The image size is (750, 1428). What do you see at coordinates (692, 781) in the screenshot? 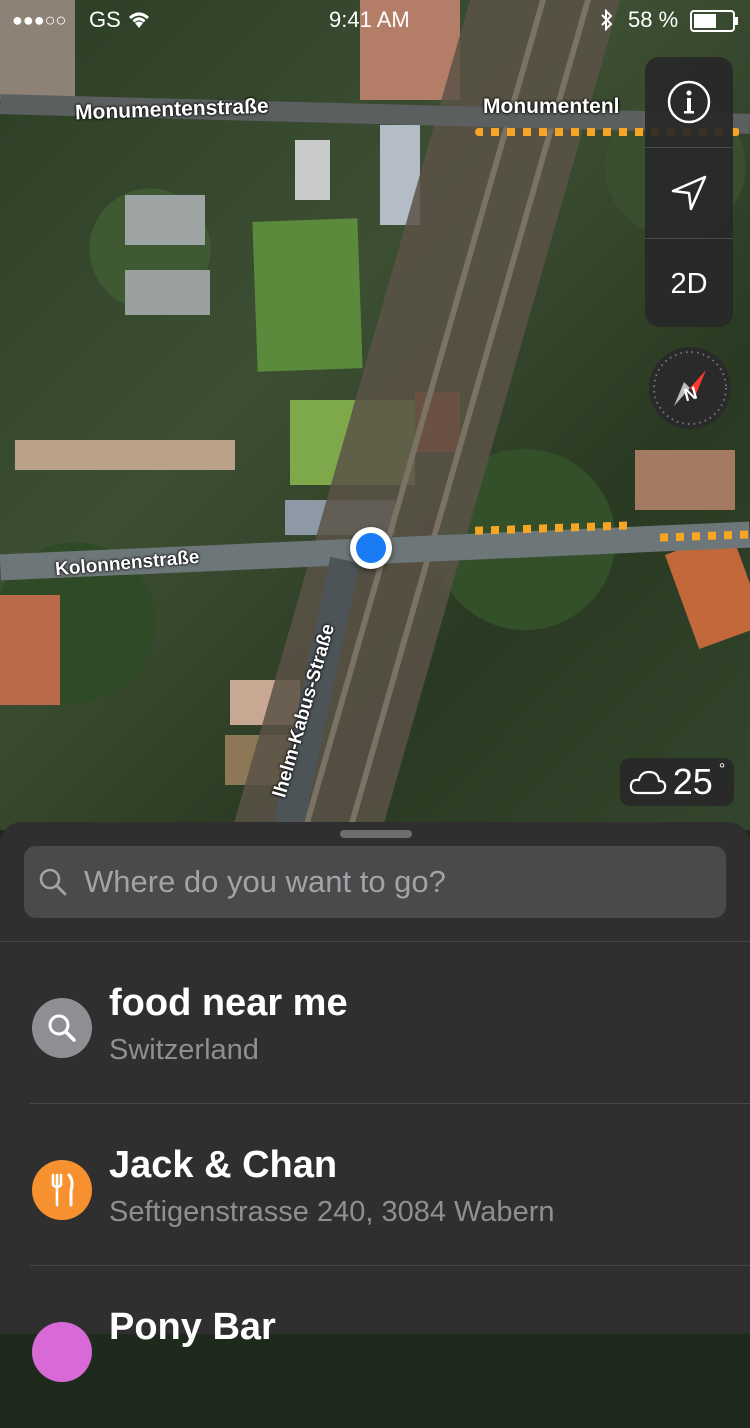
I see `temperature: 25` at bounding box center [692, 781].